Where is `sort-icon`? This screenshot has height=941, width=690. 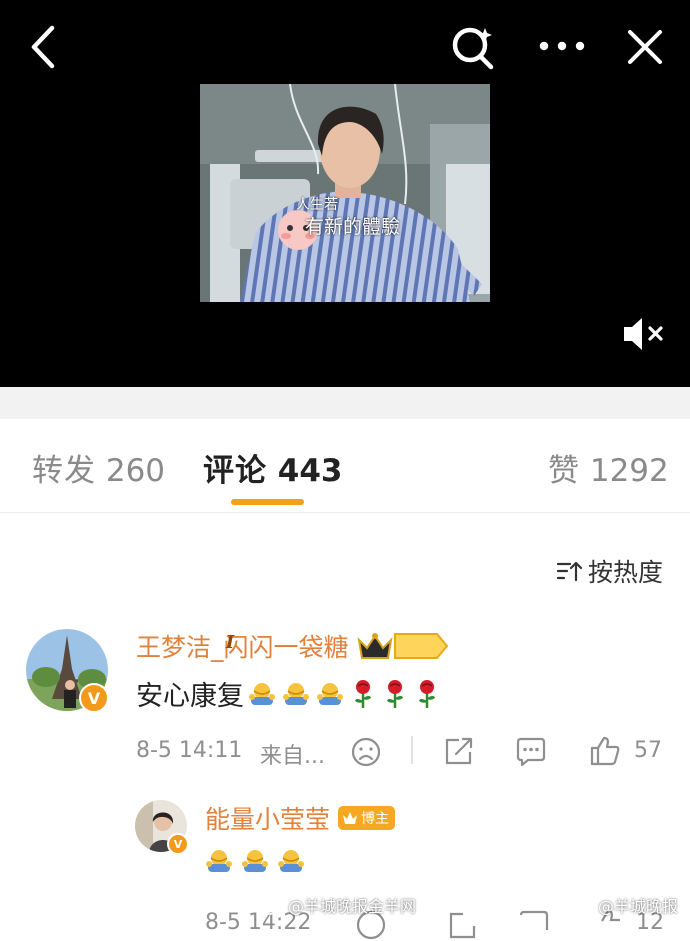 sort-icon is located at coordinates (570, 571).